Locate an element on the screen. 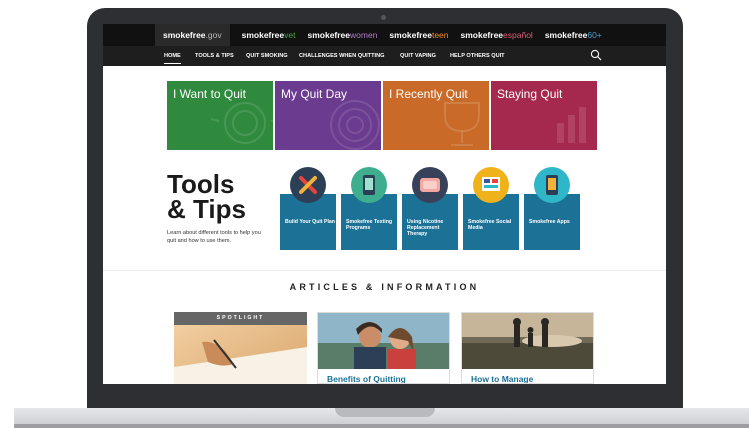  article-title: How to Manage is located at coordinates (502, 379).